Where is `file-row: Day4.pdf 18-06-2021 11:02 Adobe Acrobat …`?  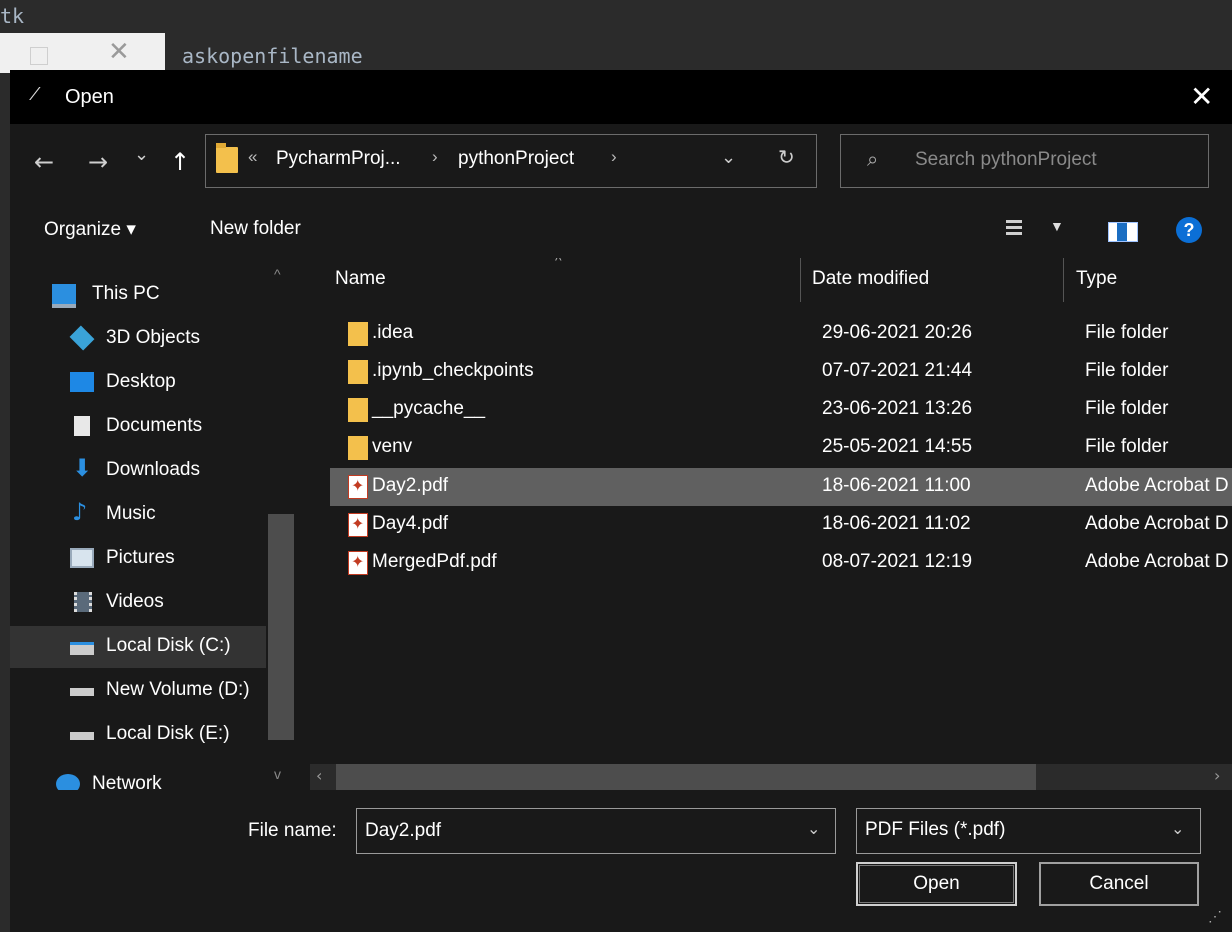
file-row: Day4.pdf 18-06-2021 11:02 Adobe Acrobat … is located at coordinates (781, 525).